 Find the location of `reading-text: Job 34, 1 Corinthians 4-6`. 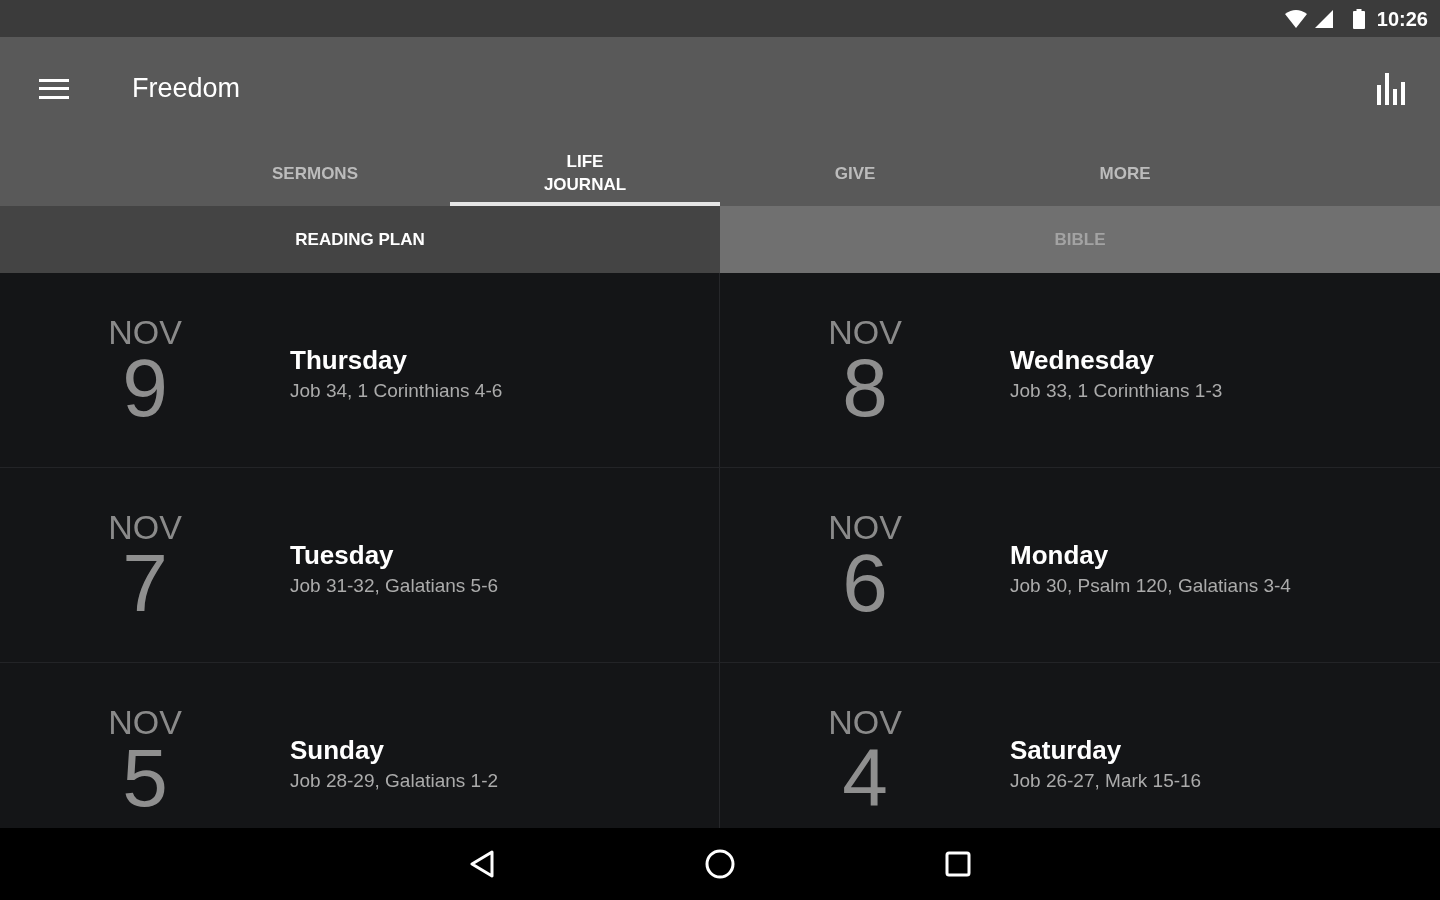

reading-text: Job 34, 1 Corinthians 4-6 is located at coordinates (396, 391).